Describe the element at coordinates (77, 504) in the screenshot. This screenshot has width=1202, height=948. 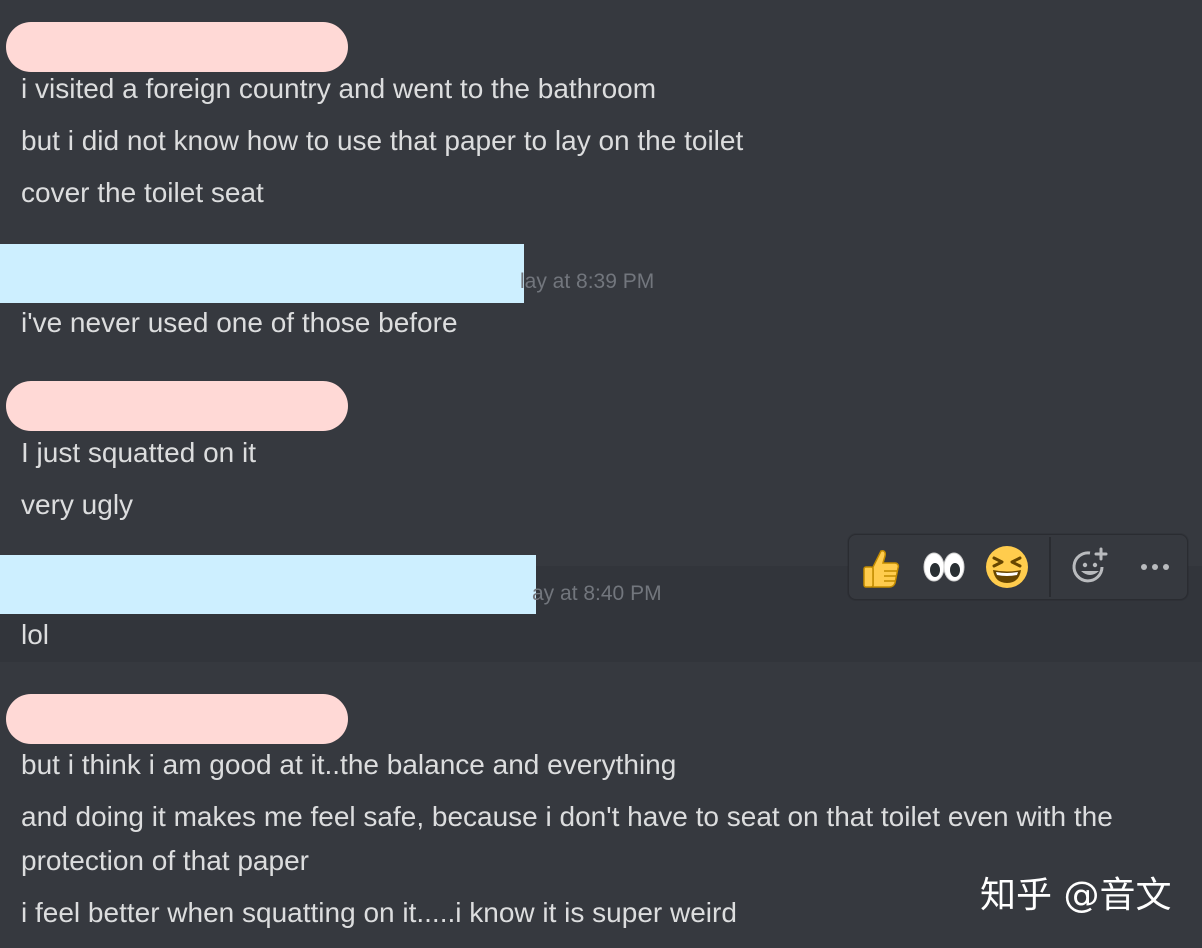
I see `message-text: very ugly` at that location.